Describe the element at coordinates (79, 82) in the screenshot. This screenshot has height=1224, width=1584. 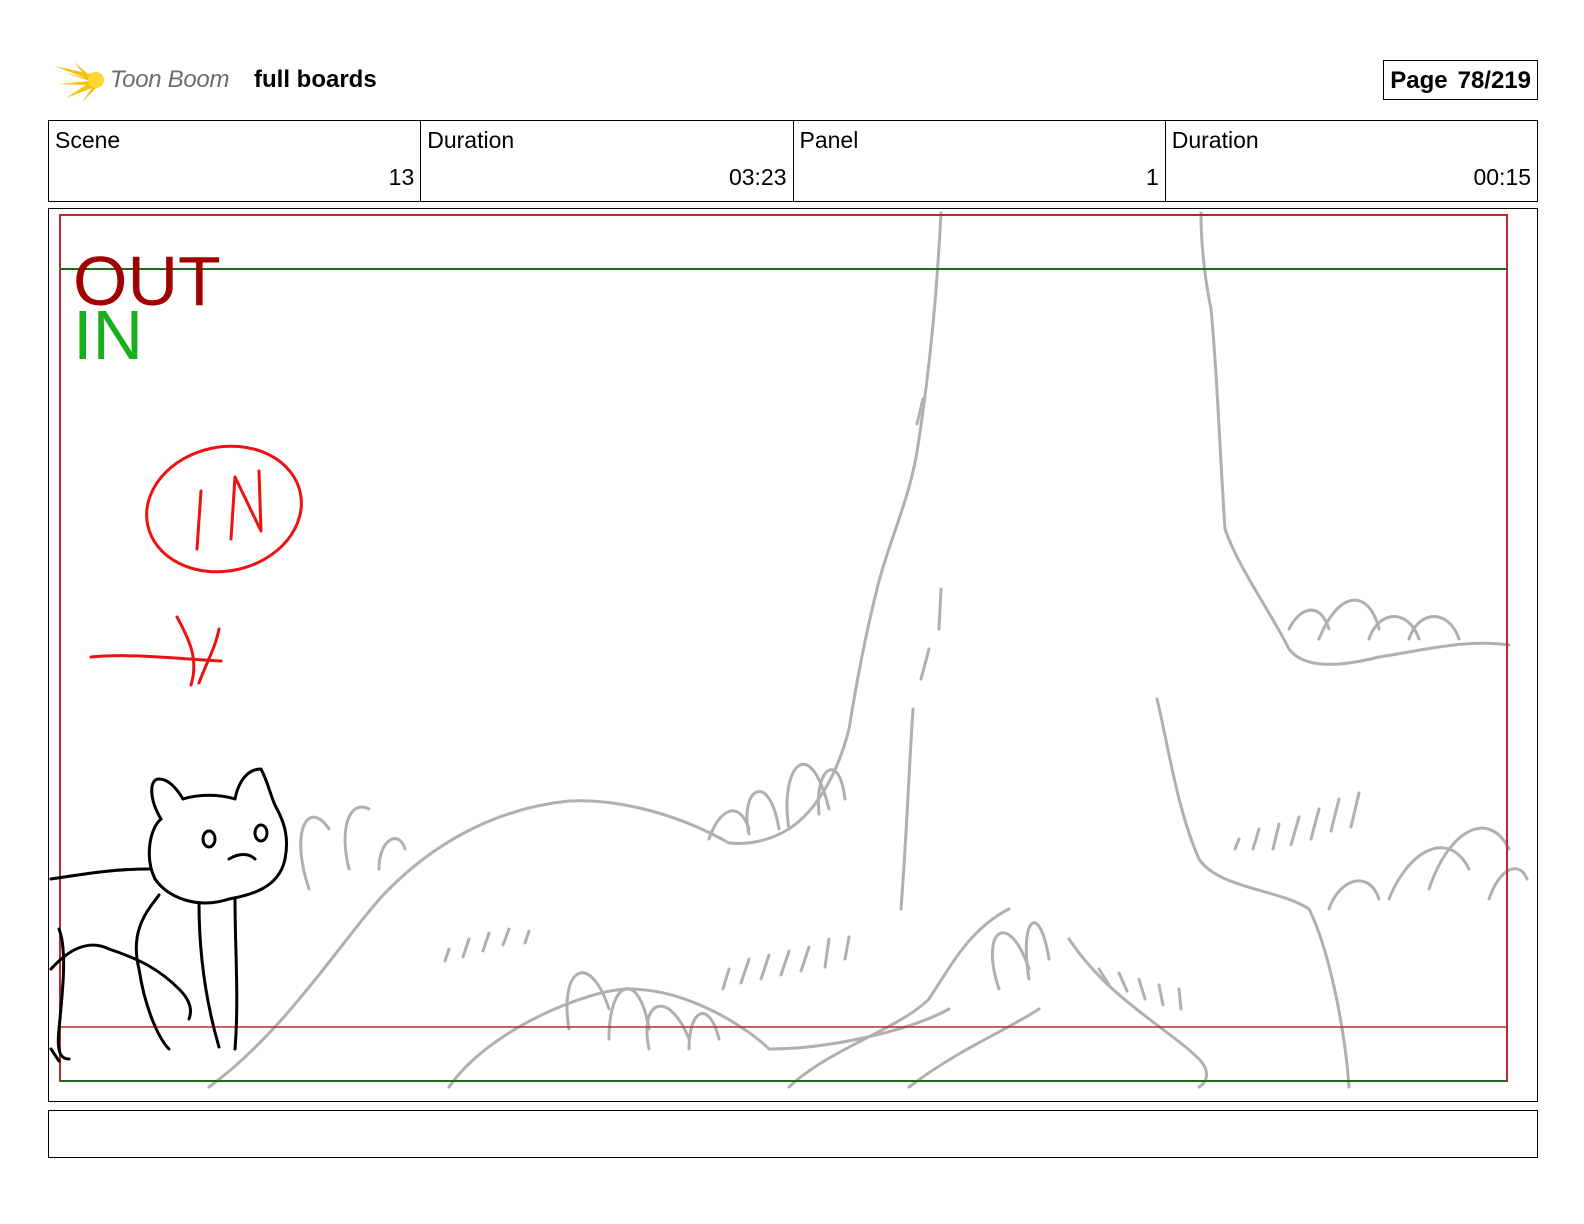
I see `starburst-icon` at that location.